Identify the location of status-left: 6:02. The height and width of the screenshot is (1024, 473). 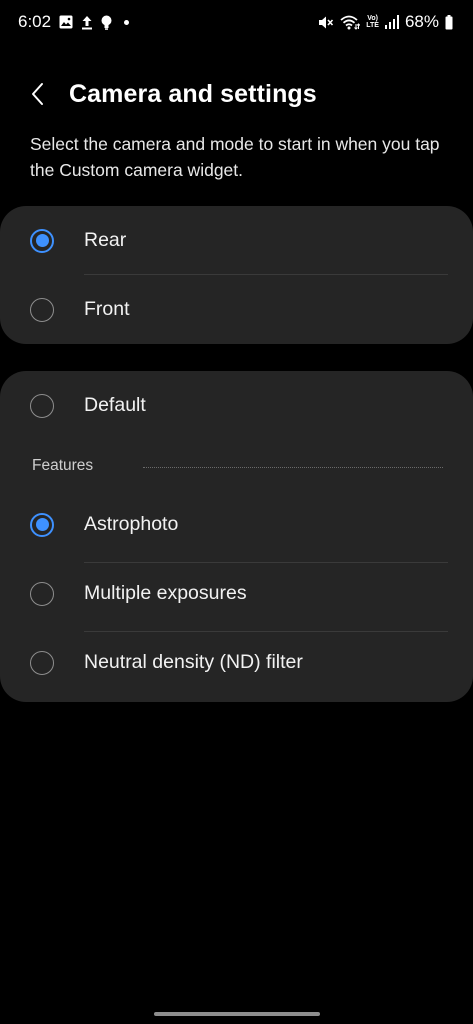
(74, 22).